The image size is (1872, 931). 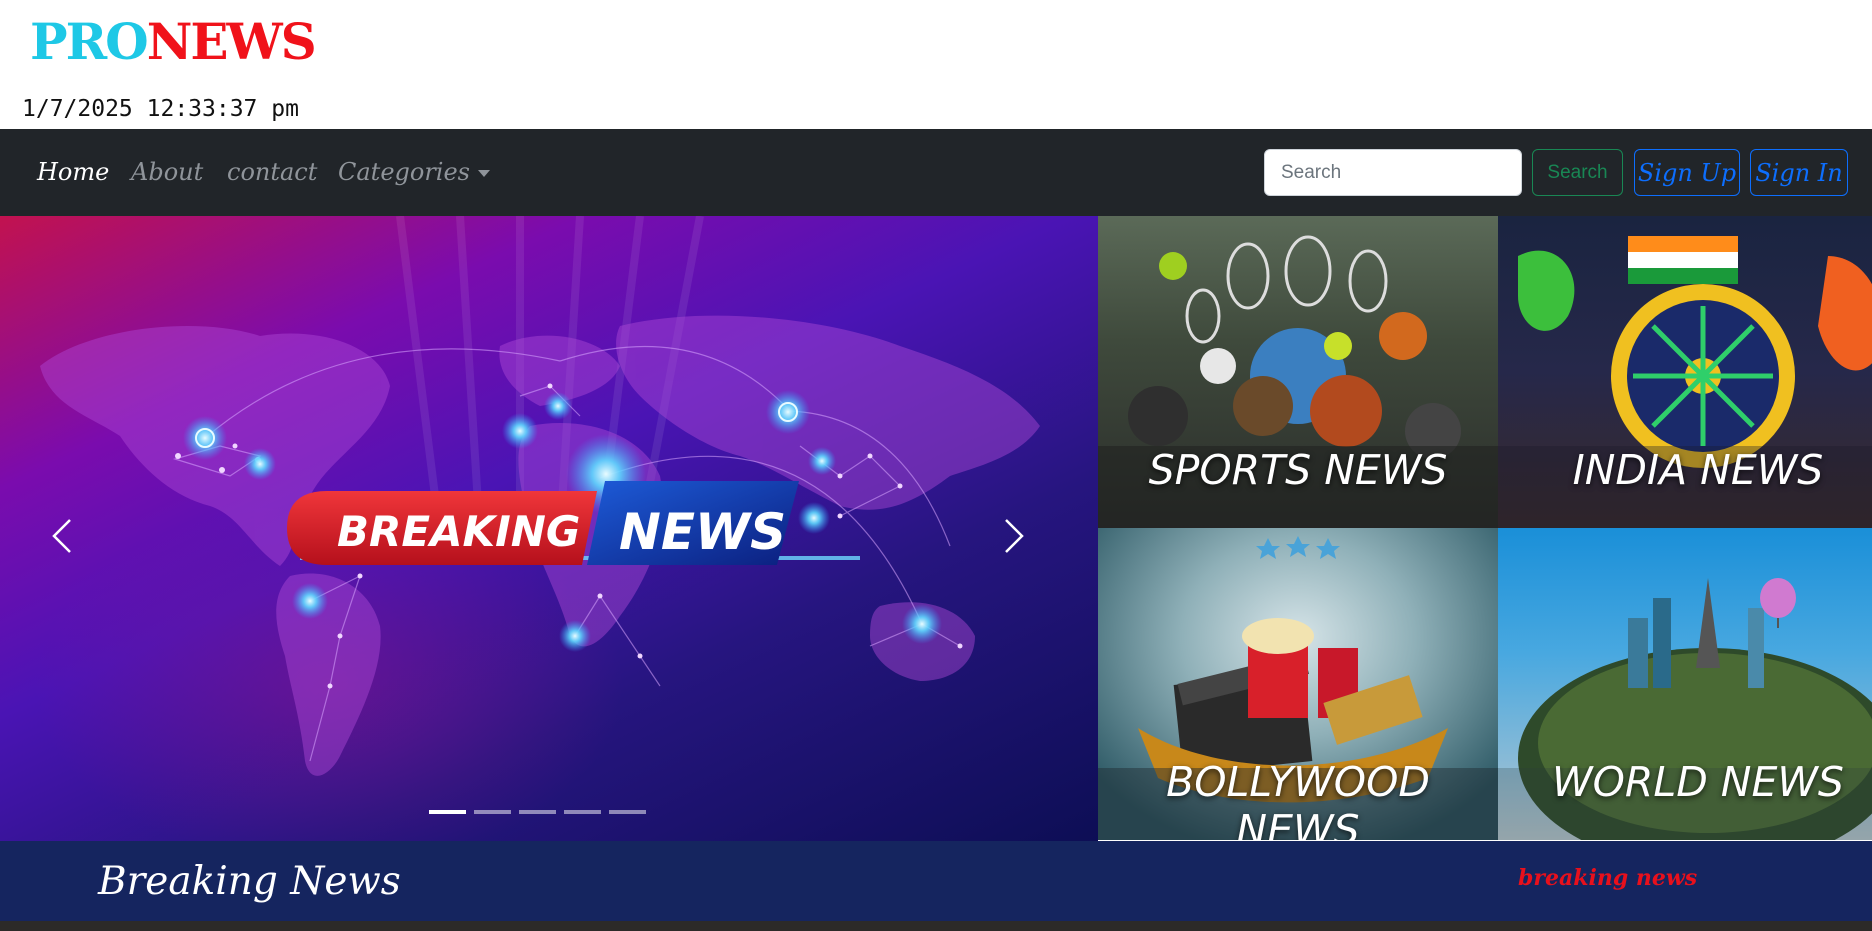 What do you see at coordinates (73, 172) in the screenshot?
I see `nav-link-home: Home` at bounding box center [73, 172].